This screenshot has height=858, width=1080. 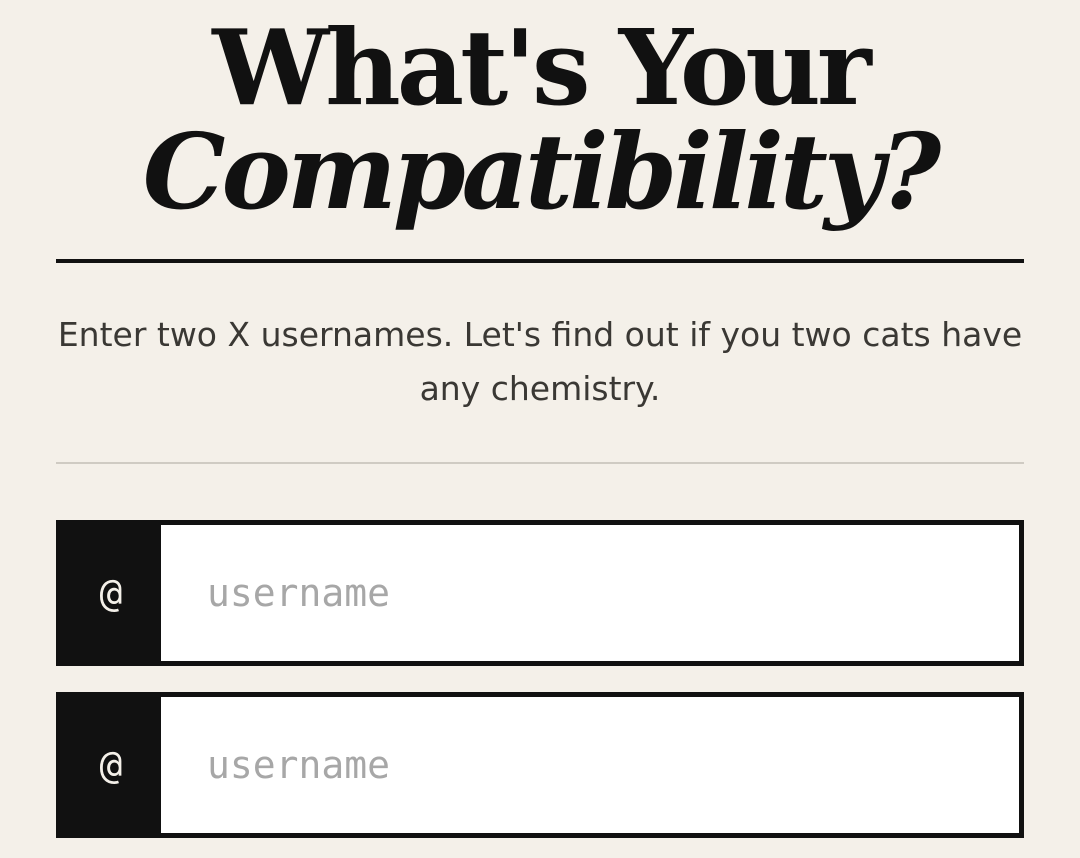 What do you see at coordinates (540, 261) in the screenshot?
I see `title-divider` at bounding box center [540, 261].